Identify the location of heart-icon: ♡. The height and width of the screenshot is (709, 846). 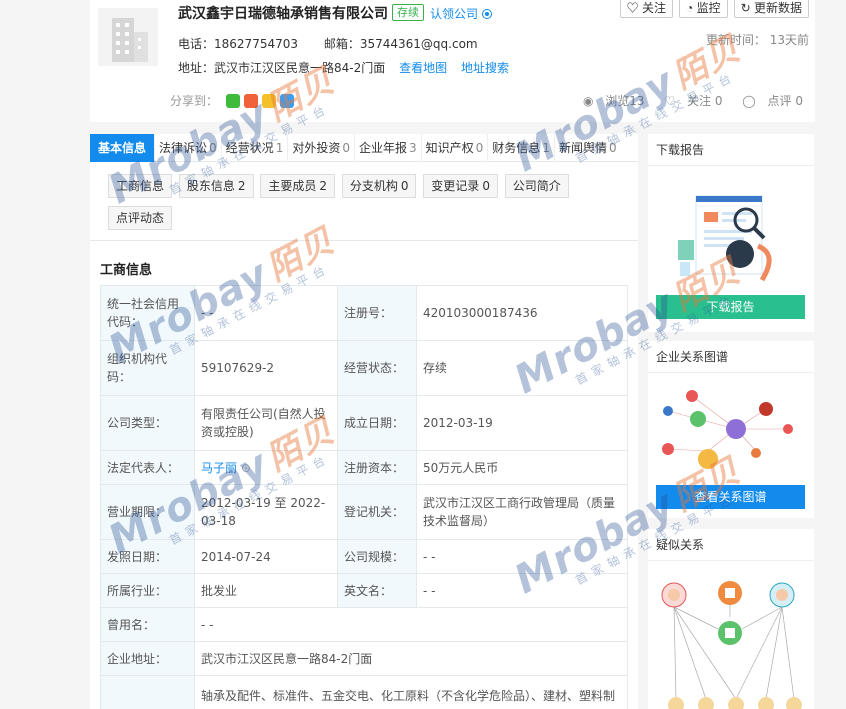
(670, 101).